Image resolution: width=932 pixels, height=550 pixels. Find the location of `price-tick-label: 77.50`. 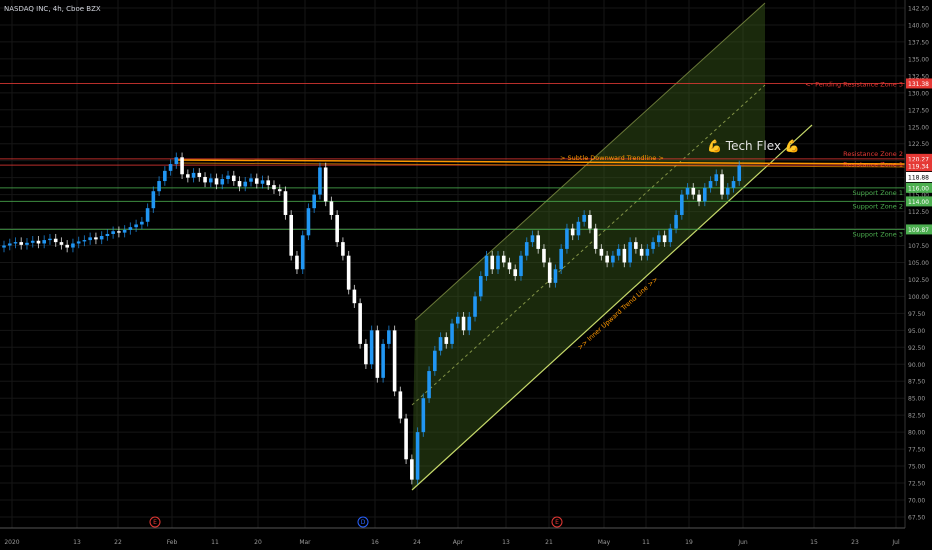

price-tick-label: 77.50 is located at coordinates (916, 450).